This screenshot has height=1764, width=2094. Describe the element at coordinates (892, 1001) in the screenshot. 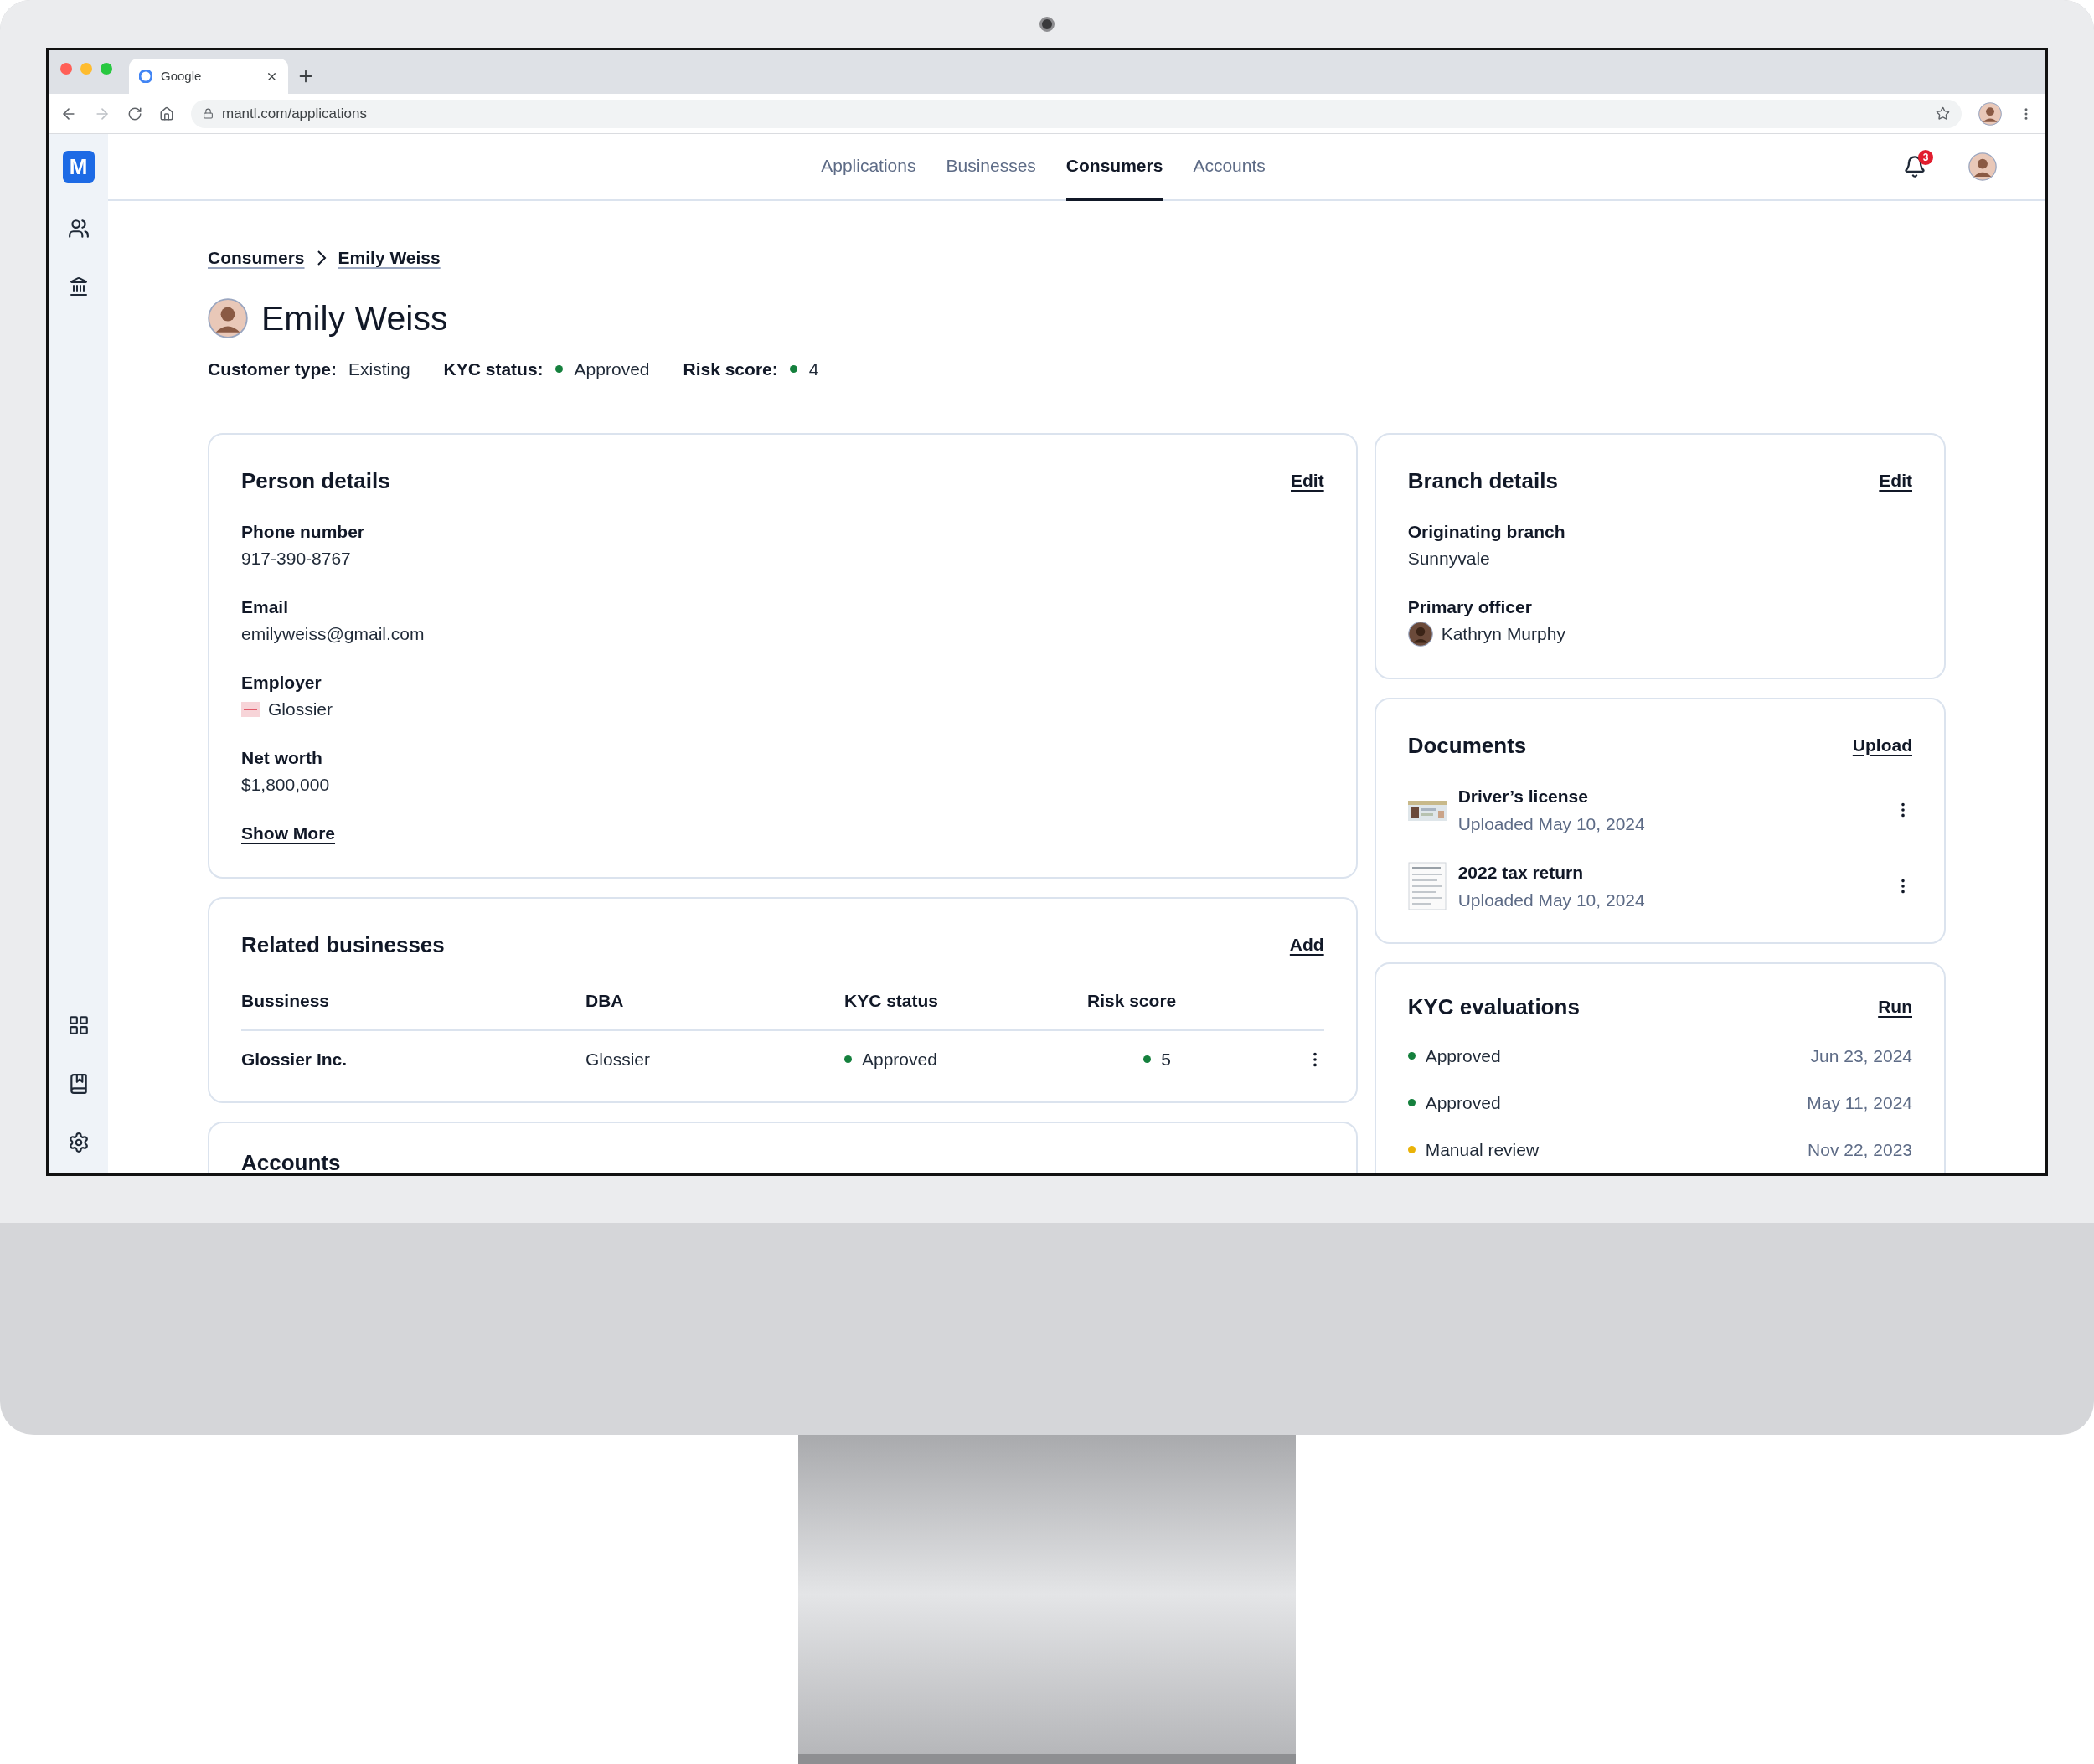

I see `column-header: KYC status` at that location.